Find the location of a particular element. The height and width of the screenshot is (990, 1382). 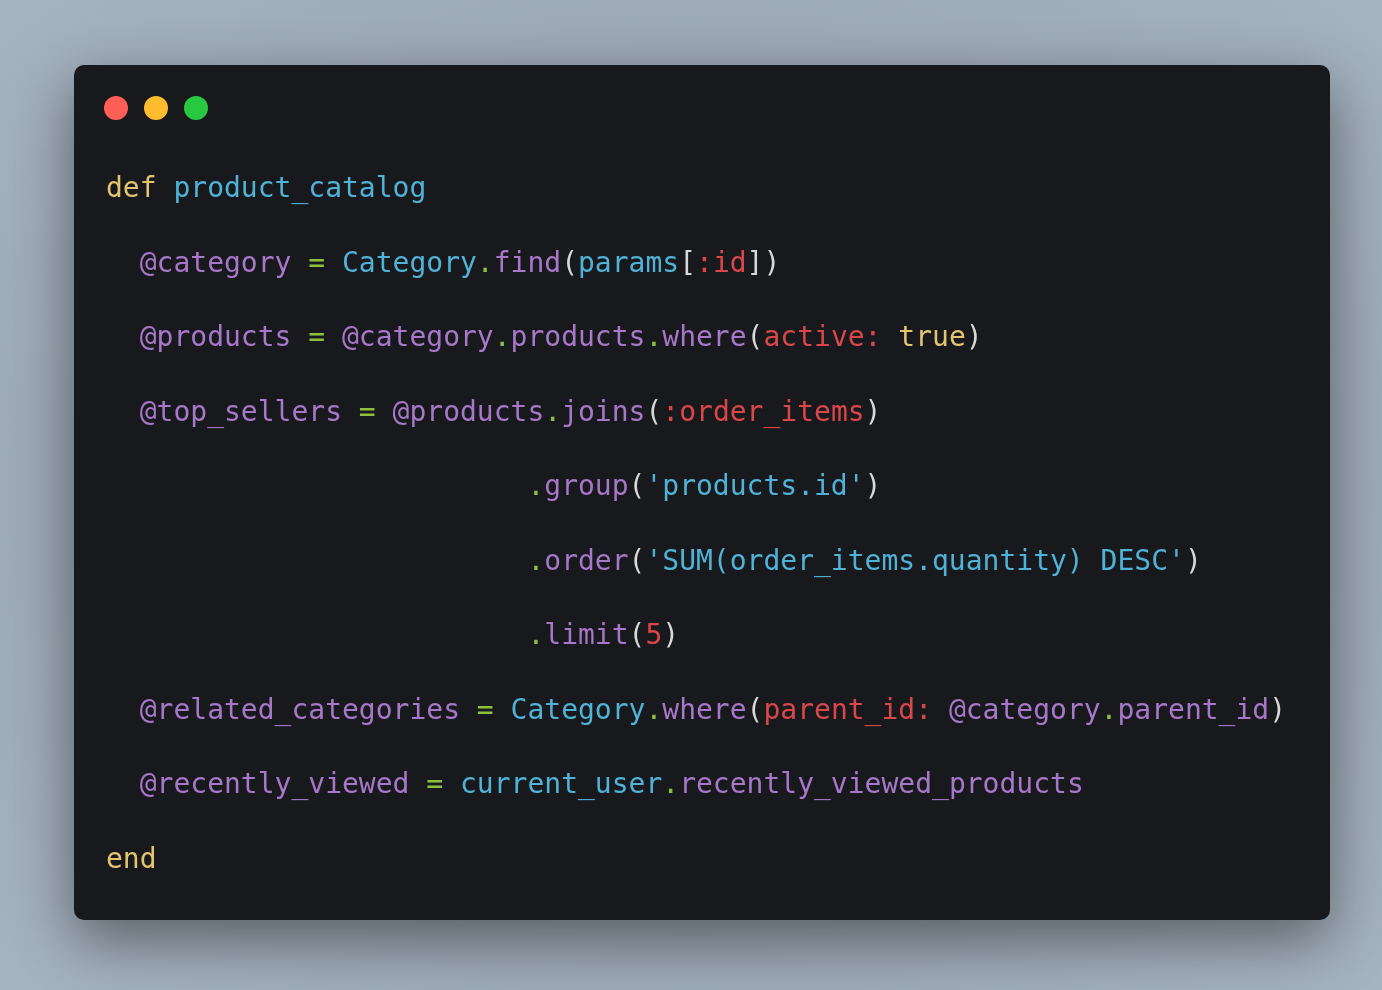

code-line: @products = @category.products.where(active: true) is located at coordinates (561, 337).